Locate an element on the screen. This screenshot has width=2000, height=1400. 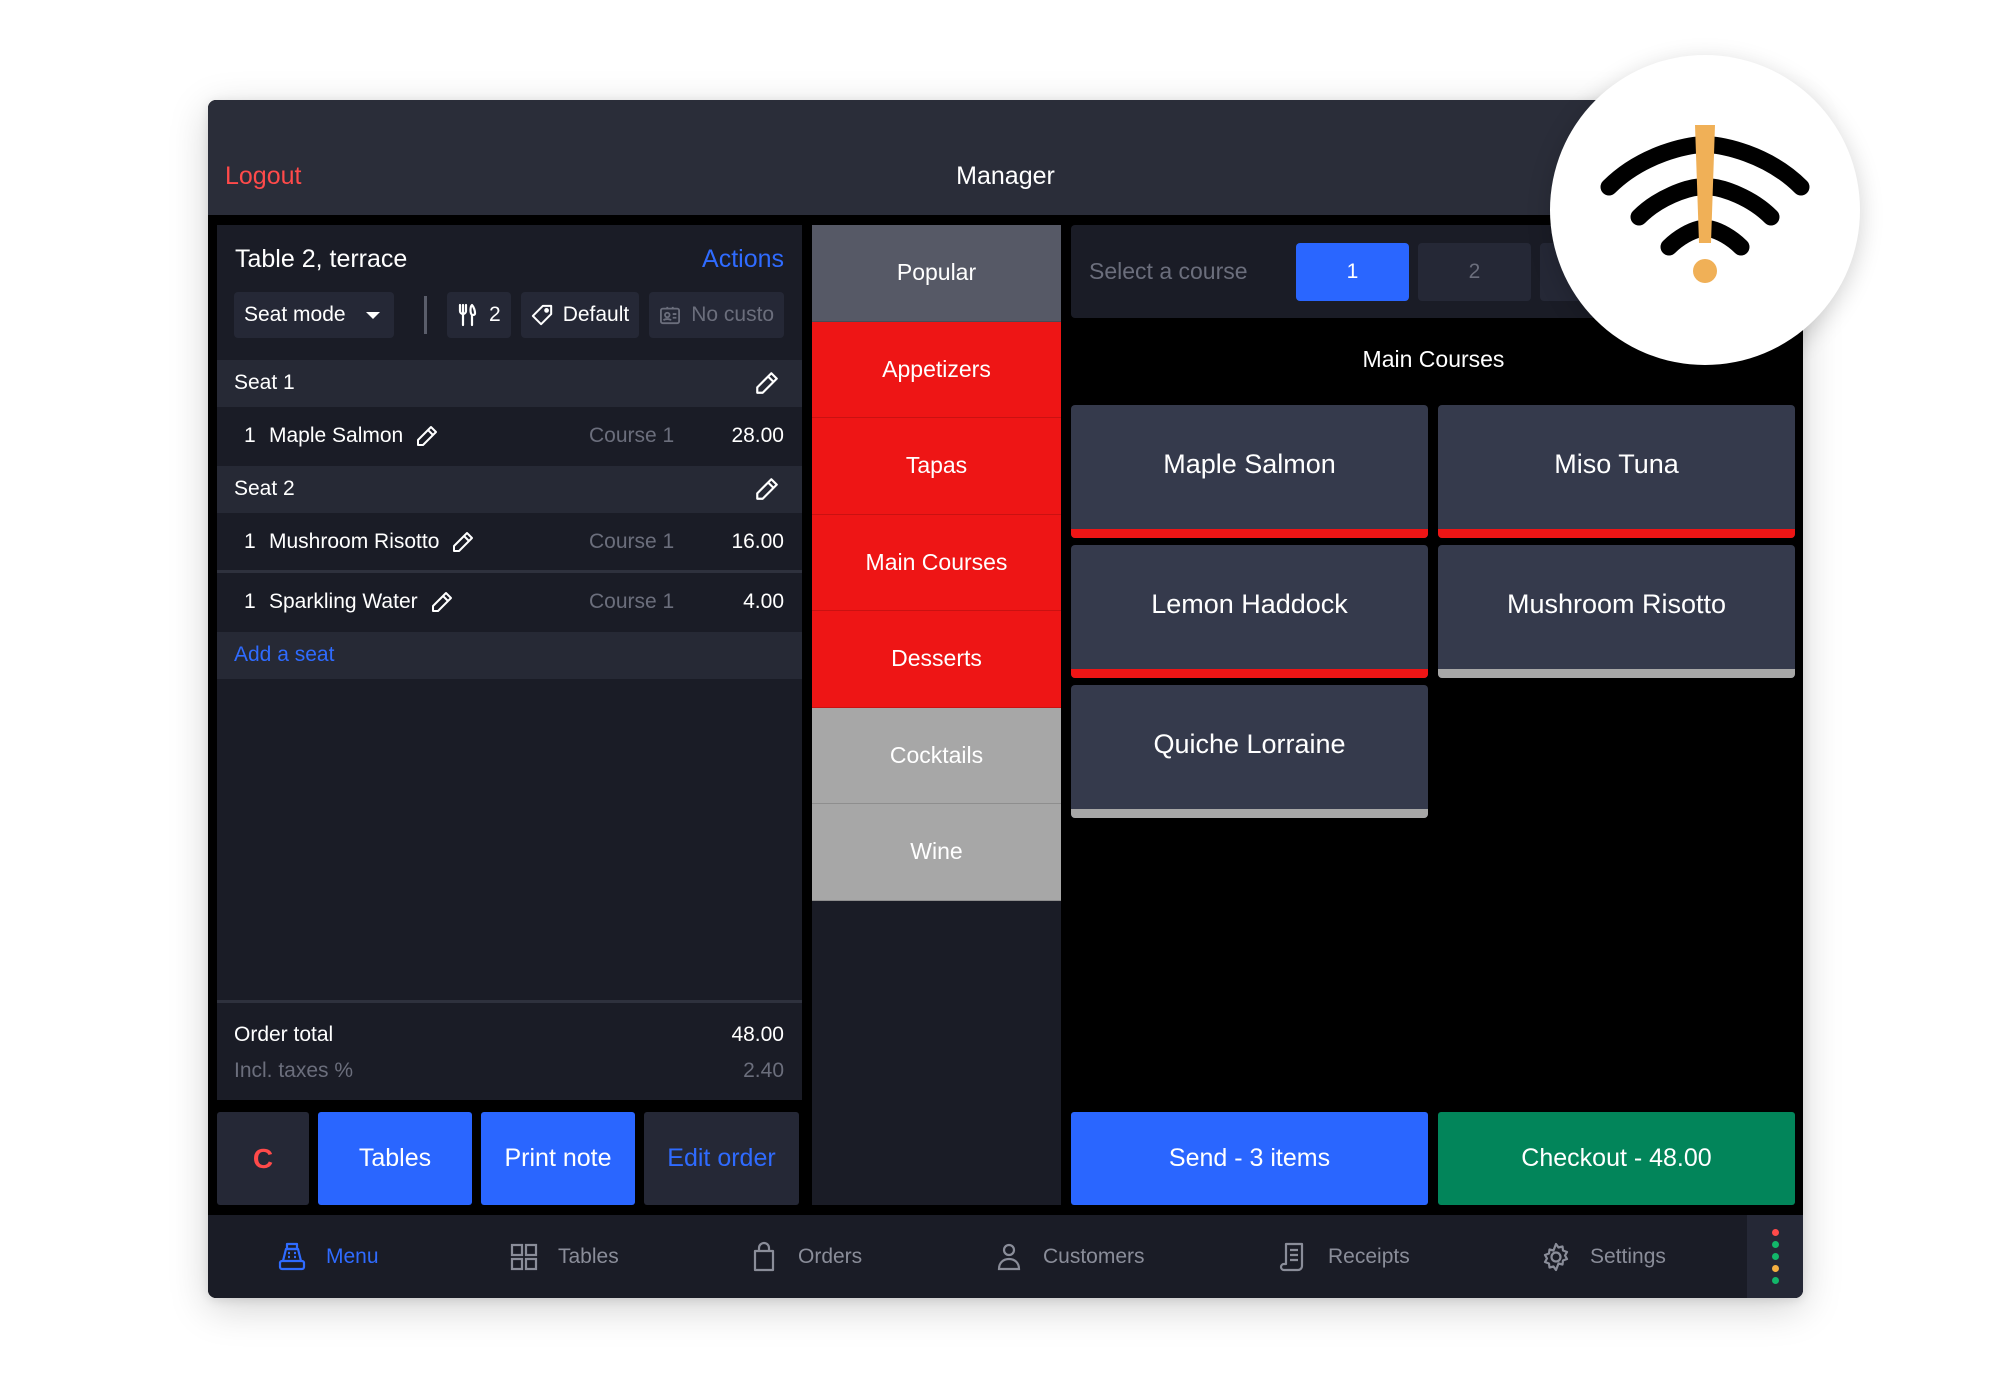
nav-tables: Tables is located at coordinates (563, 1256).